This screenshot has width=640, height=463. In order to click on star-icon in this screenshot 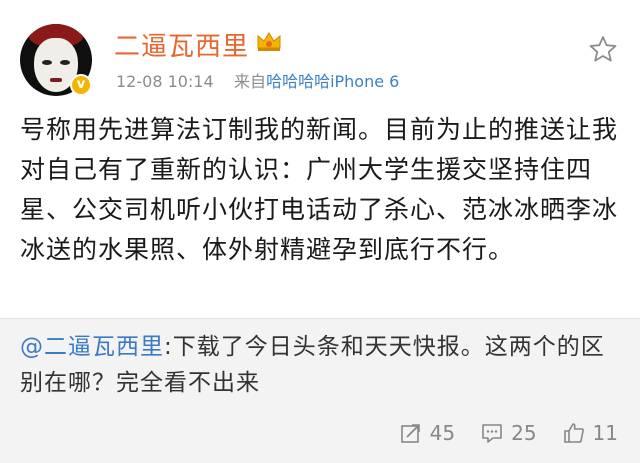, I will do `click(603, 49)`.